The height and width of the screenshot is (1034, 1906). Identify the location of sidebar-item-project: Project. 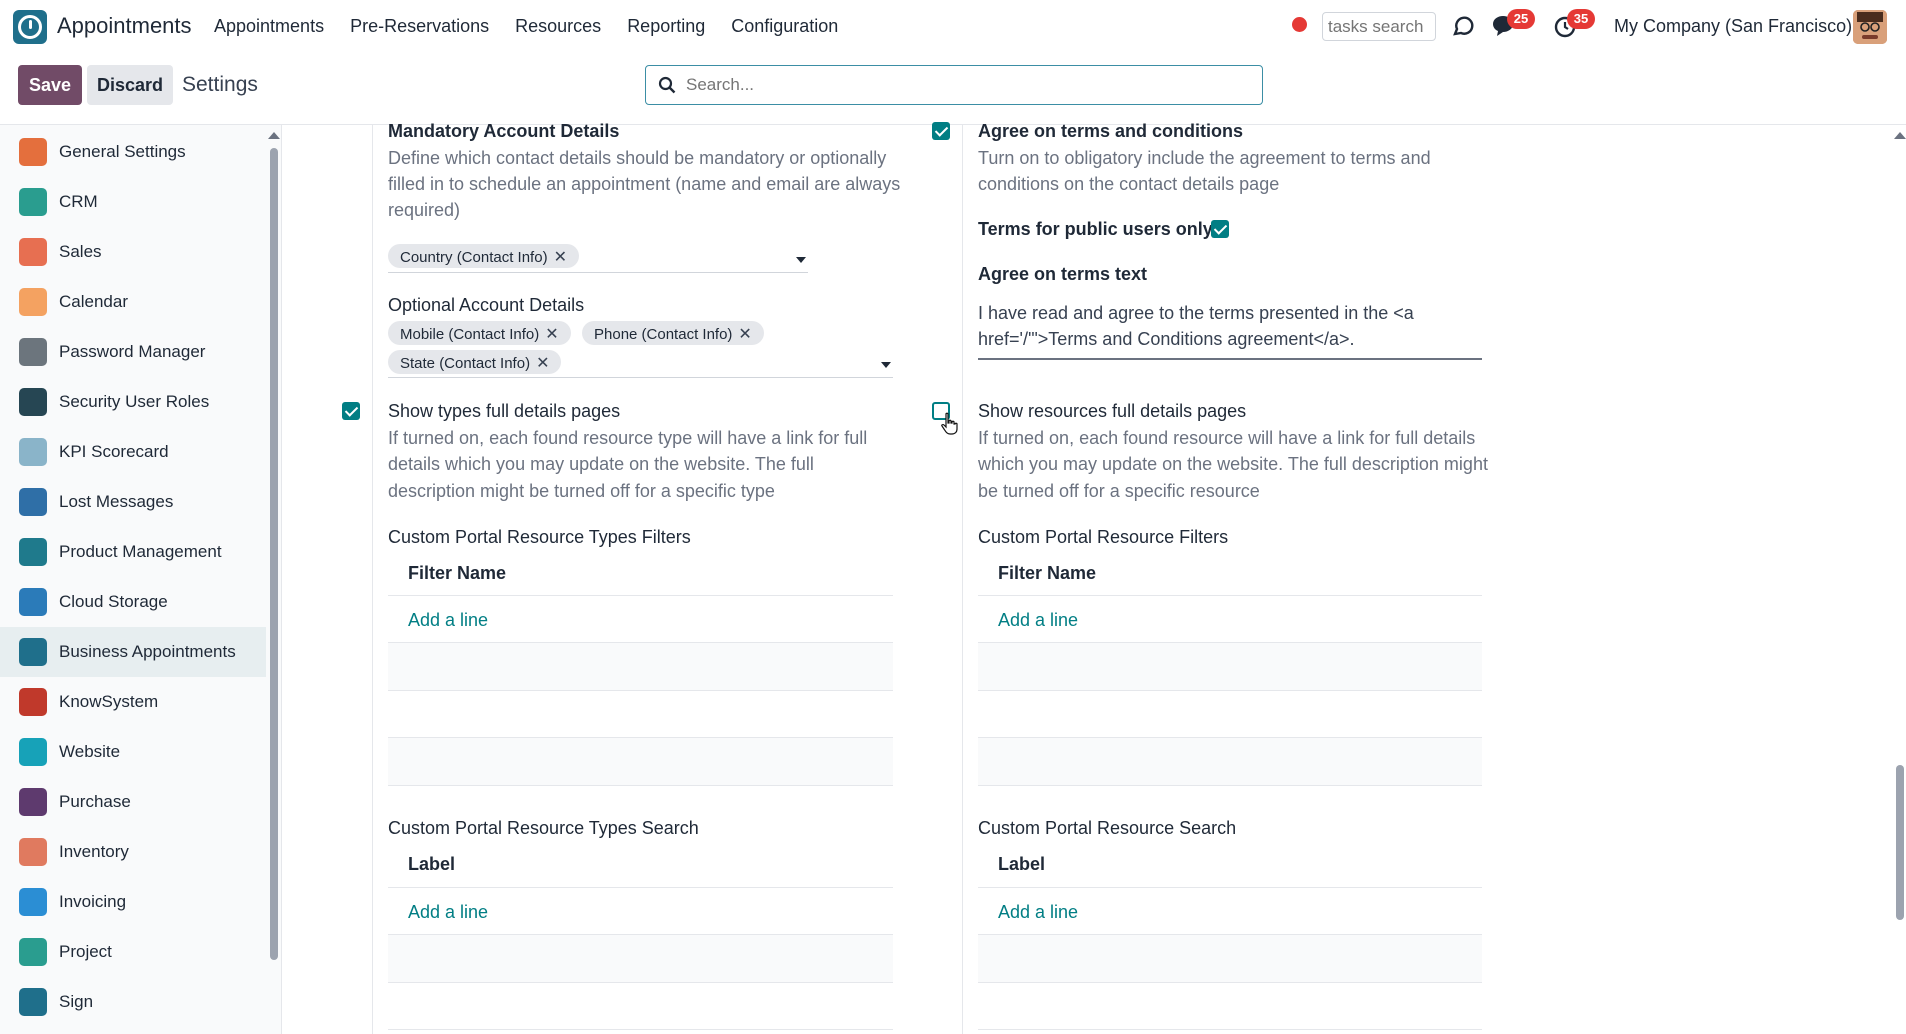
(133, 952).